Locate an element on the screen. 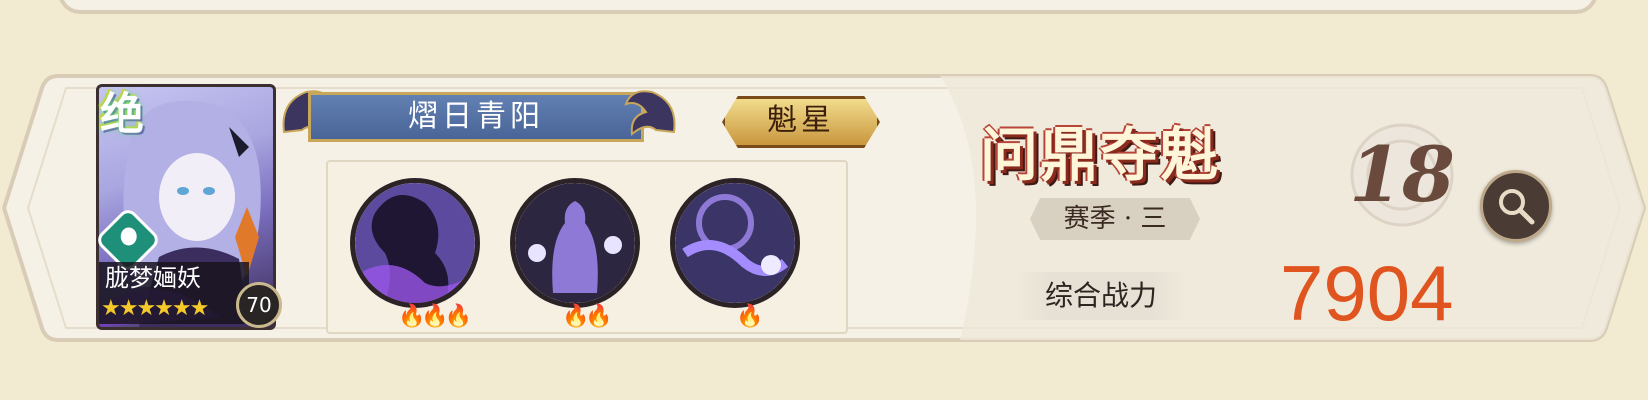 Image resolution: width=1648 pixels, height=400 pixels. magnifier-icon is located at coordinates (1517, 207).